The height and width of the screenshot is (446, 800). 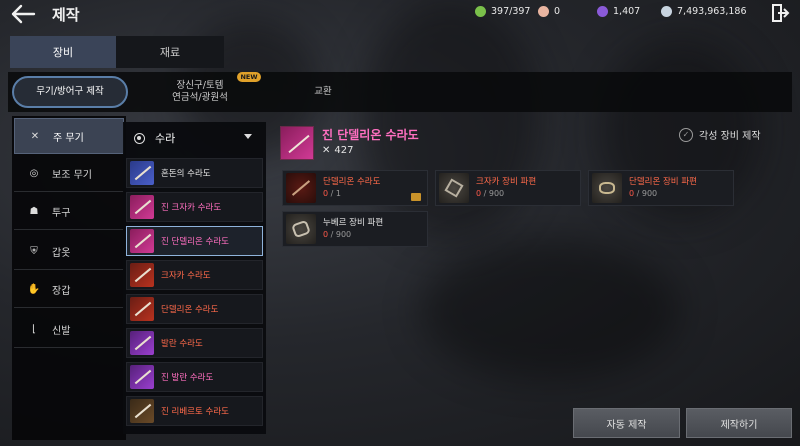 What do you see at coordinates (194, 207) in the screenshot?
I see `list-item: 진 크자카 수라도` at bounding box center [194, 207].